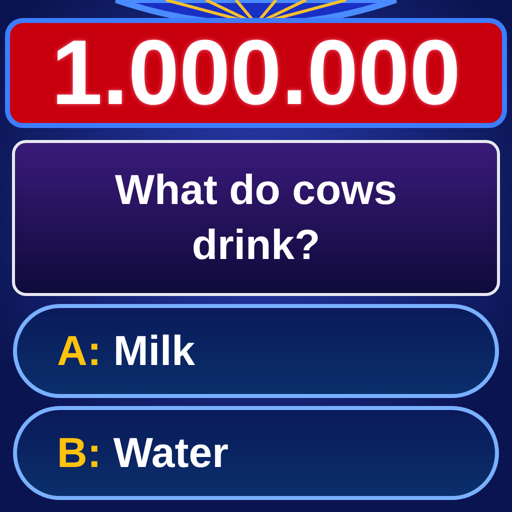 This screenshot has height=512, width=512. I want to click on question-text: What do cows drink?, so click(256, 217).